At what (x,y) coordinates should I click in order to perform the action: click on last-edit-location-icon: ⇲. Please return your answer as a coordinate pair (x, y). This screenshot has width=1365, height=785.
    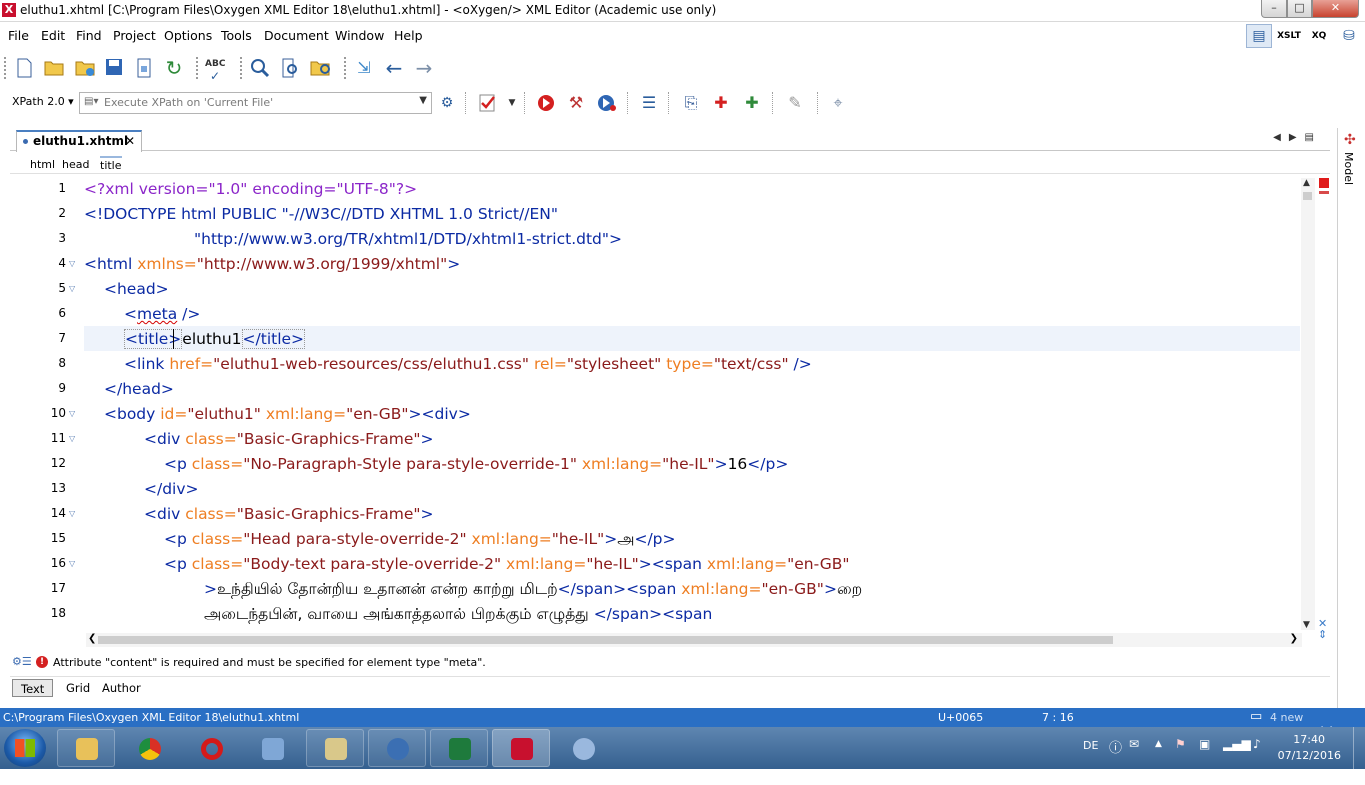
    Looking at the image, I should click on (364, 68).